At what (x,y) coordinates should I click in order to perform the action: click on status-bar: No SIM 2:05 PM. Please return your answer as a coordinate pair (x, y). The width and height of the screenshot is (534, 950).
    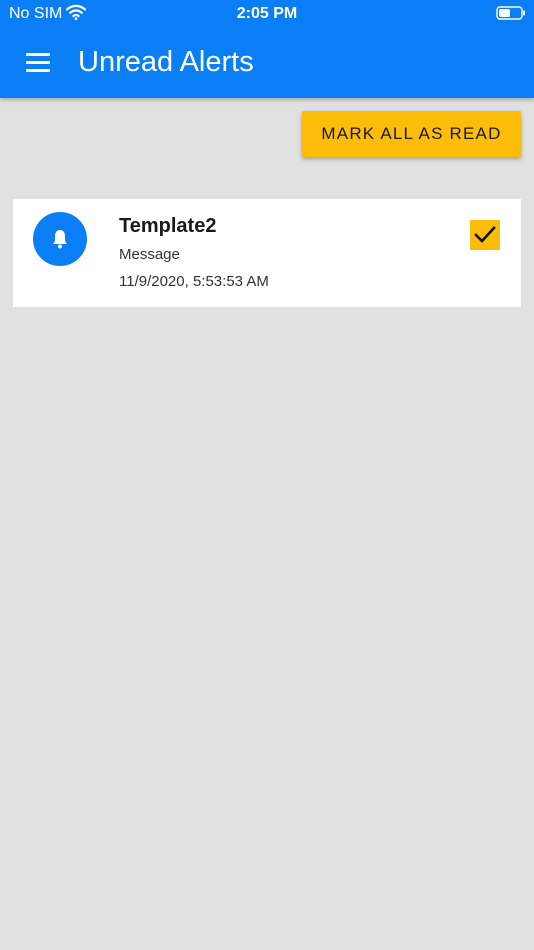
    Looking at the image, I should click on (267, 14).